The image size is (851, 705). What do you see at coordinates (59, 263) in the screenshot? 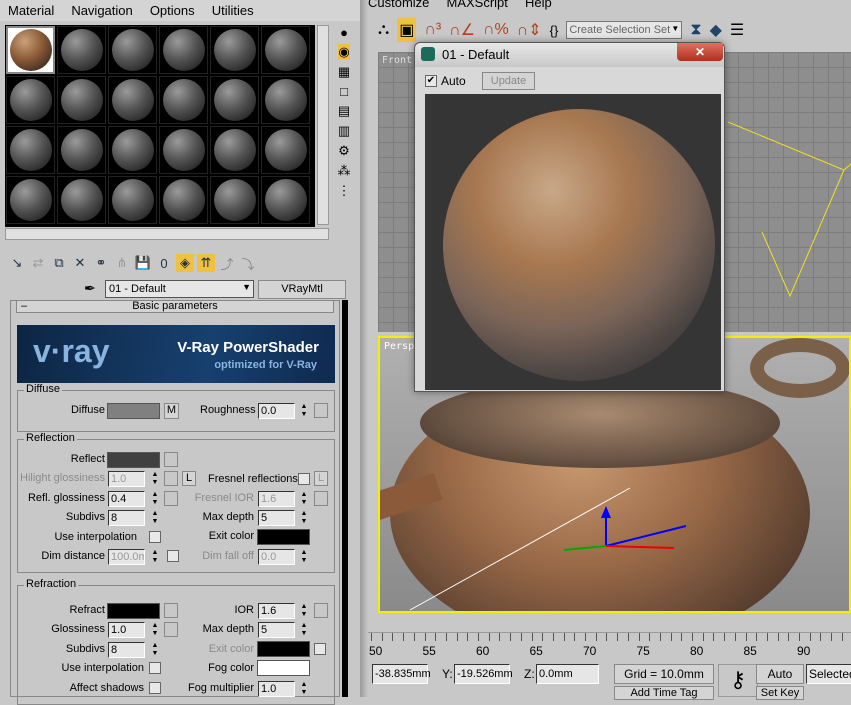
I see `assign-to-selection-icon: ⧉` at bounding box center [59, 263].